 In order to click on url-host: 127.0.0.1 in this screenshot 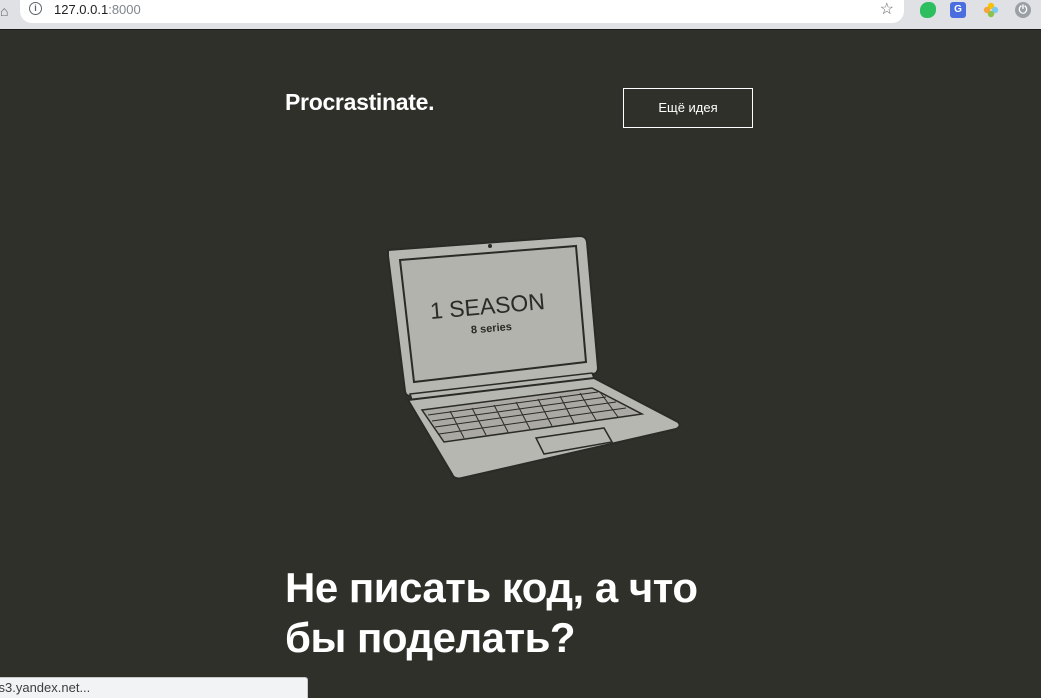, I will do `click(81, 9)`.